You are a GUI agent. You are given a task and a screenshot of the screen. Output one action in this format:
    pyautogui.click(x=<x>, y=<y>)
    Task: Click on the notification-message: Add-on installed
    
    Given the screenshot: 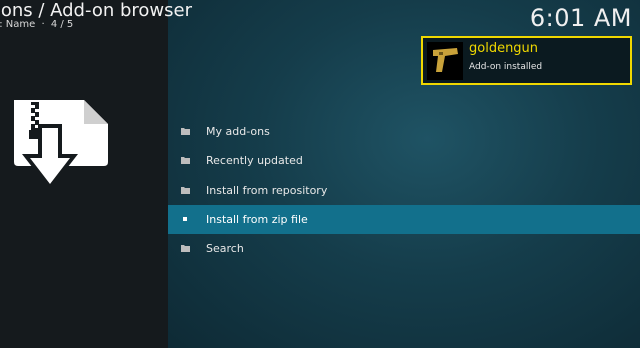 What is the action you would take?
    pyautogui.click(x=506, y=67)
    